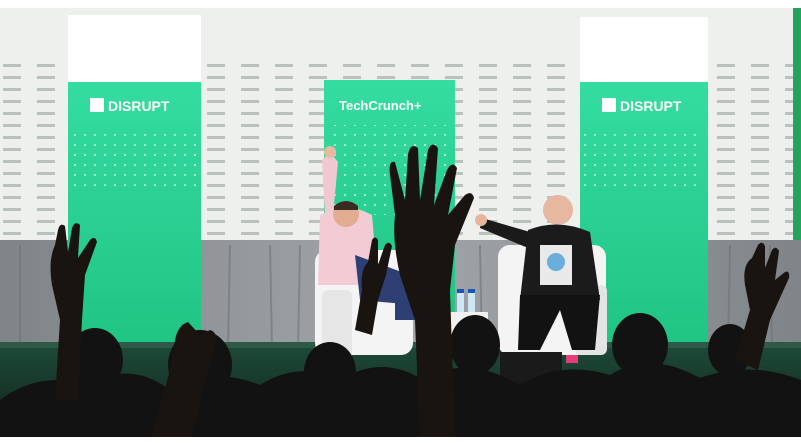 This screenshot has height=443, width=801. What do you see at coordinates (400, 440) in the screenshot?
I see `bottom-frame` at bounding box center [400, 440].